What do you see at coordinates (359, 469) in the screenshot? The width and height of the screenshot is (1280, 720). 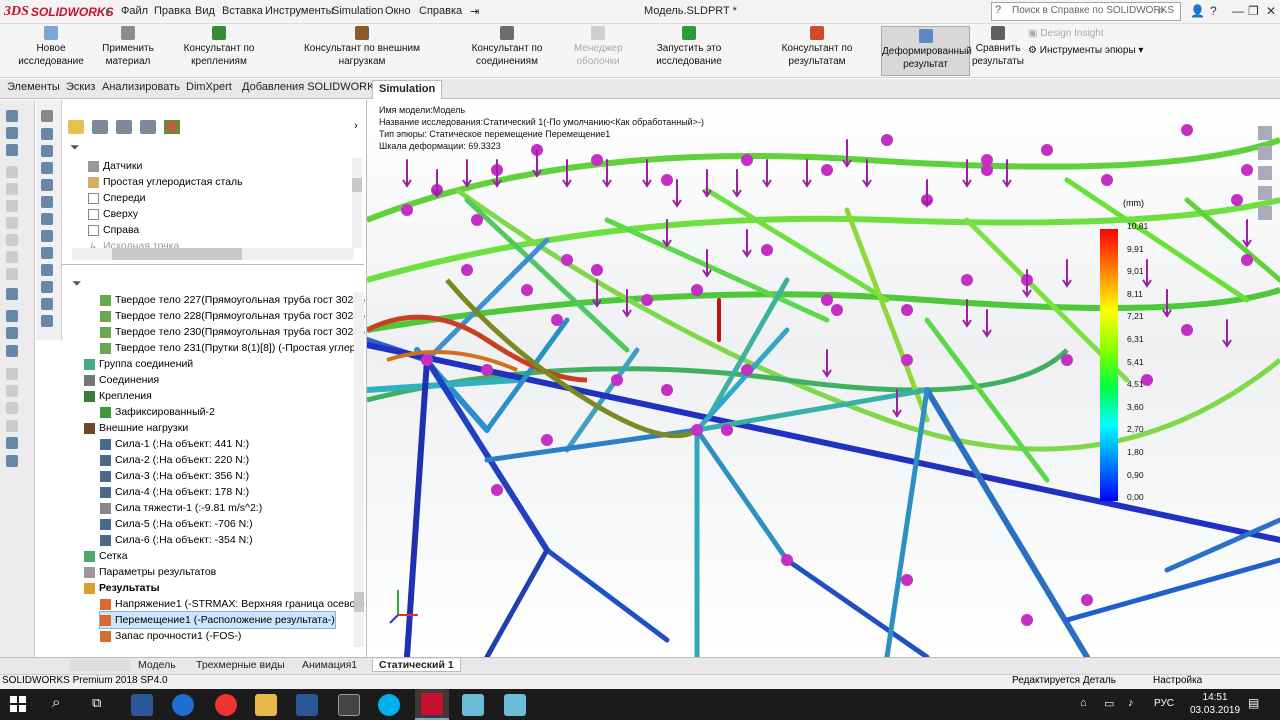 I see `tree-scrollbar` at bounding box center [359, 469].